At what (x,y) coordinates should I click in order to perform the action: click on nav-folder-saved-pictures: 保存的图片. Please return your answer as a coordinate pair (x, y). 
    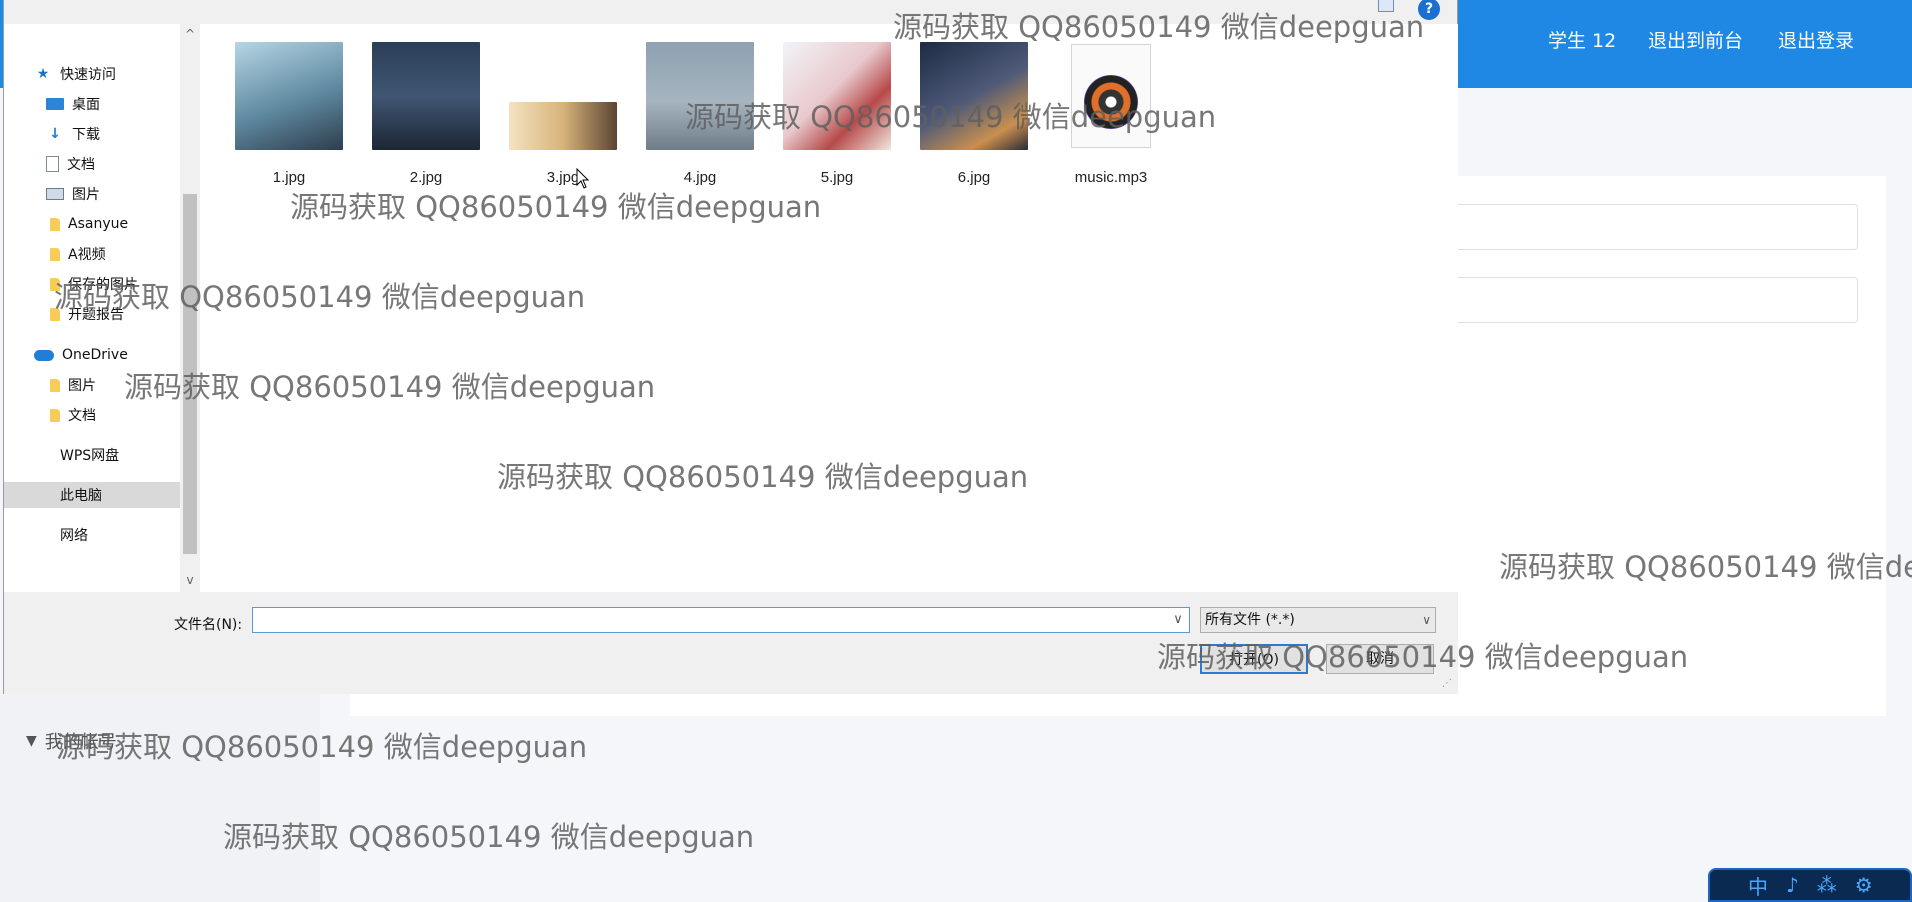
    Looking at the image, I should click on (94, 284).